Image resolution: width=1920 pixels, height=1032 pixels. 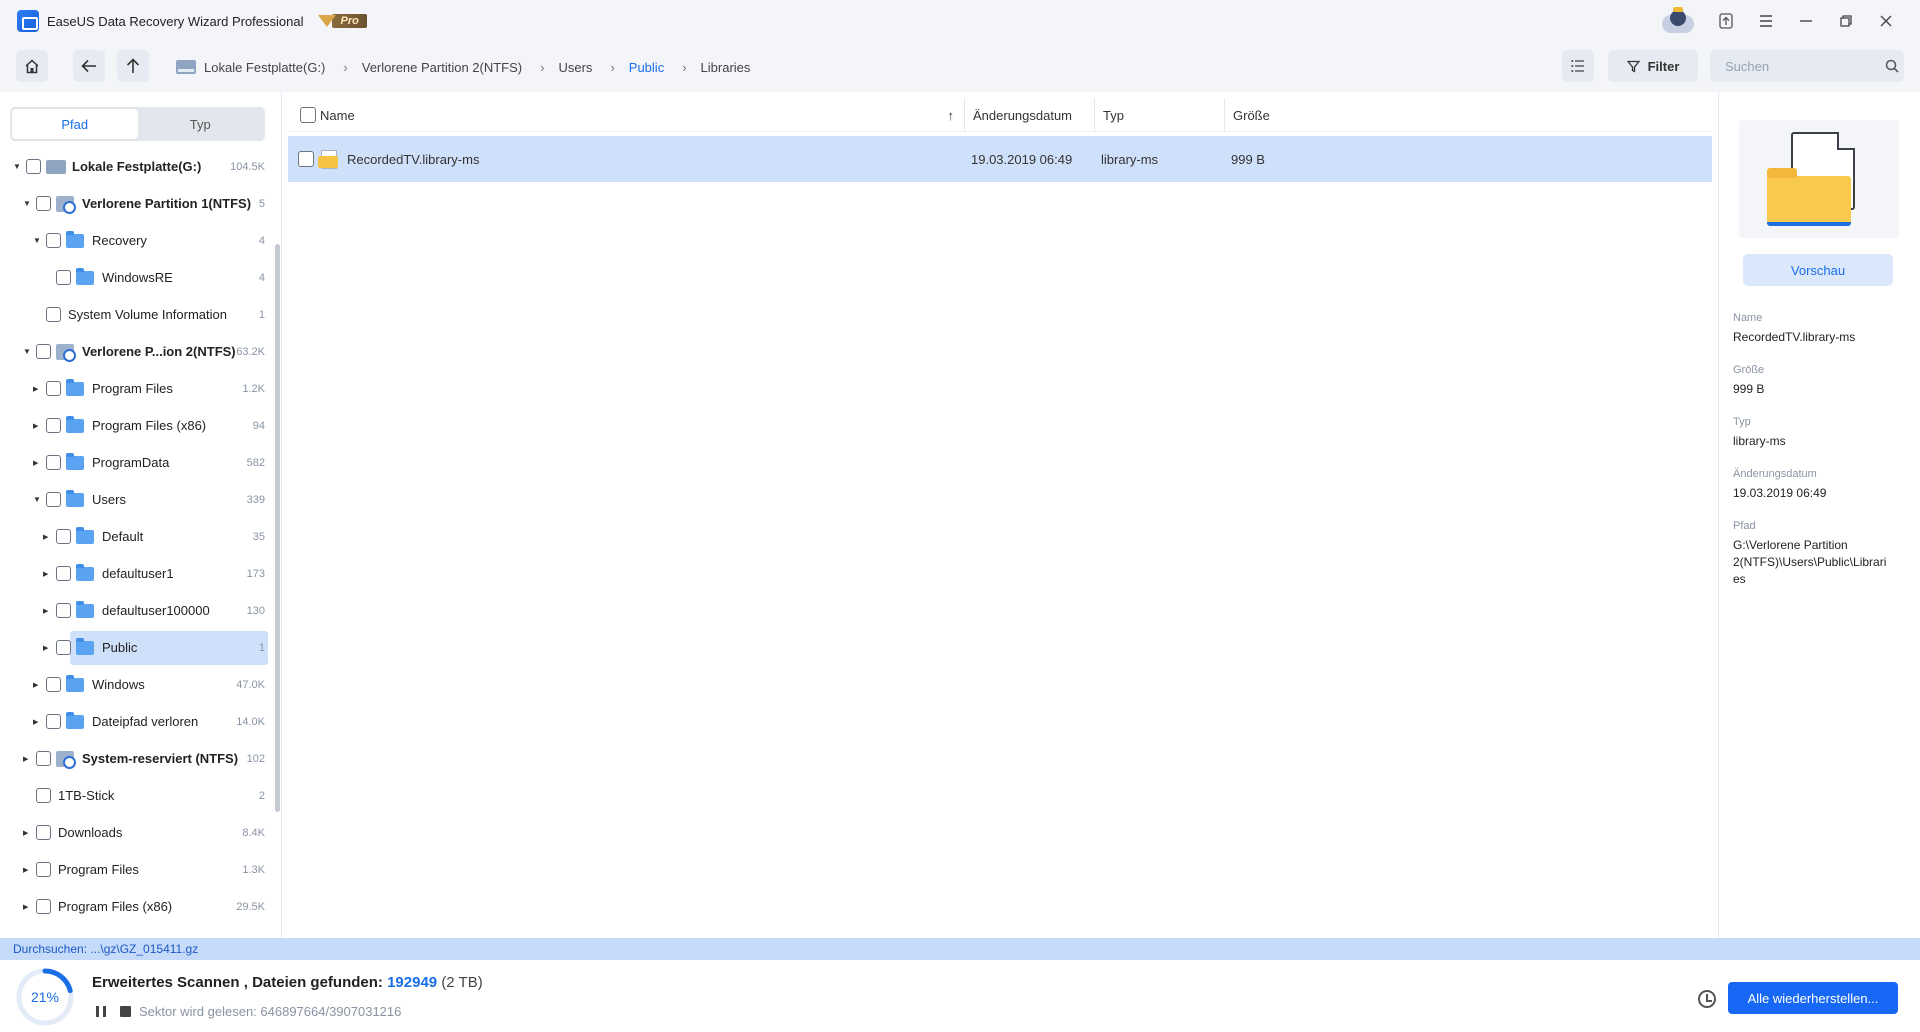 I want to click on account-avatar-icon, so click(x=1678, y=21).